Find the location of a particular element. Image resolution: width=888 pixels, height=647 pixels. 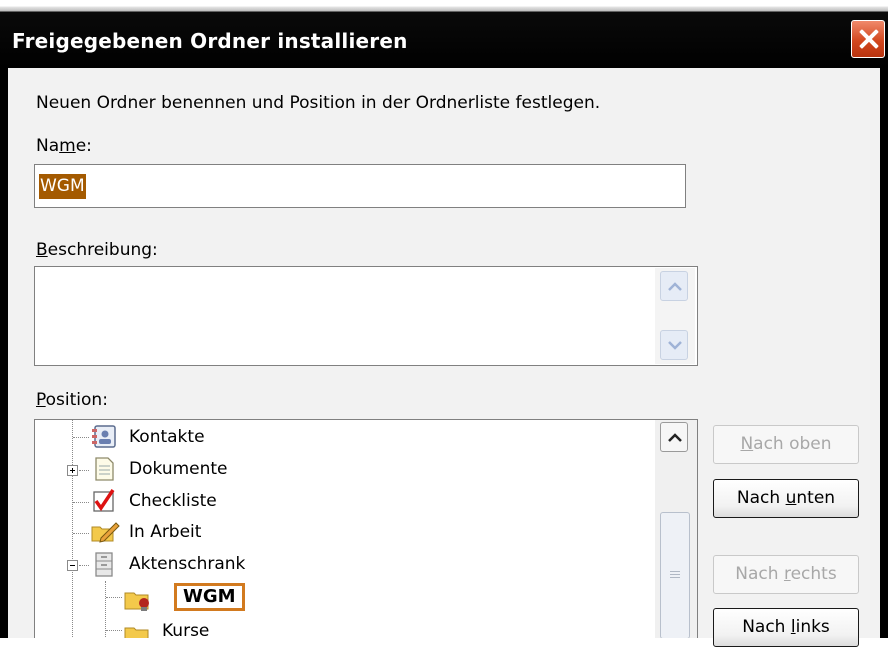

tree-item-label: Checkliste is located at coordinates (173, 501).